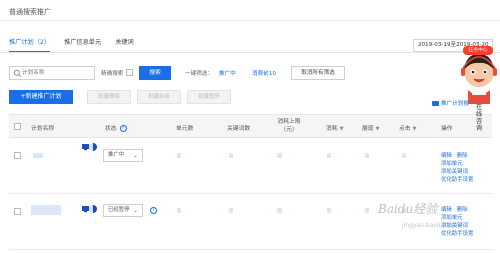  Describe the element at coordinates (30, 45) in the screenshot. I see `tab-plans: 推广计划（2）` at that location.